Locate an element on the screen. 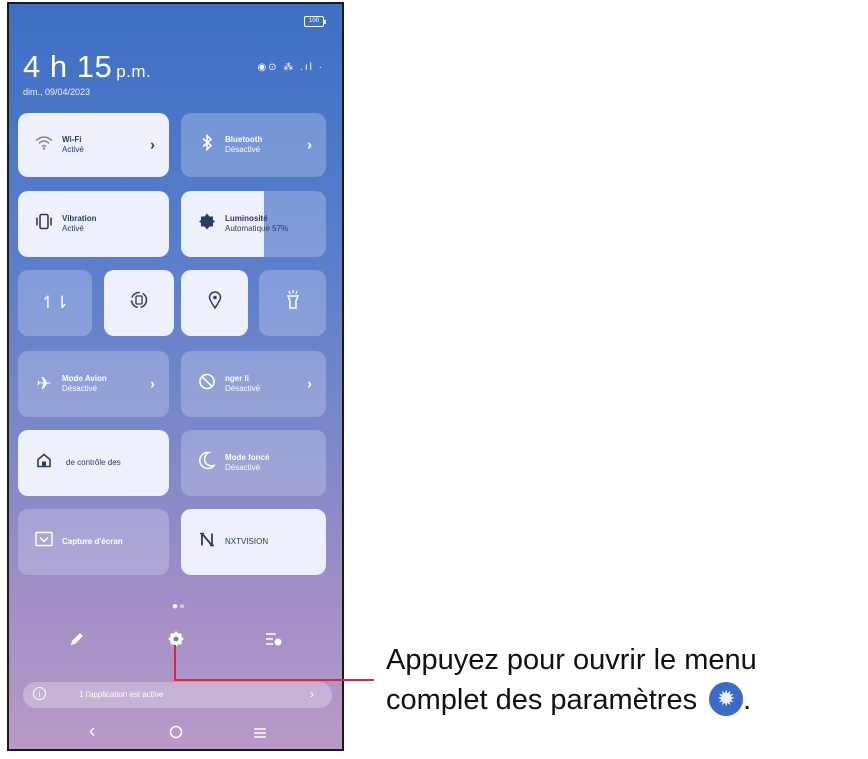 Image resolution: width=868 pixels, height=759 pixels. do-not-disturb-label: nger li Désactivé is located at coordinates (243, 383).